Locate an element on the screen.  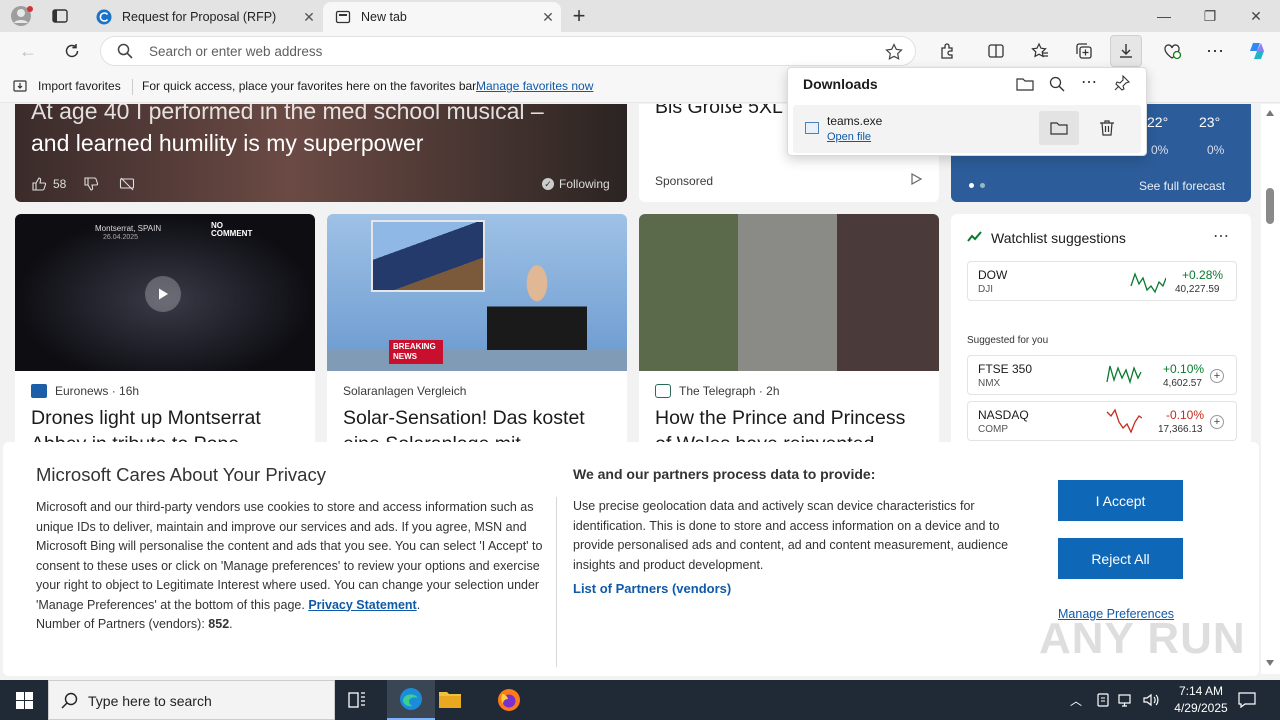
watchlist-row-ftse: FTSE 350 NMX +0.10% 4,602.57 is located at coordinates (1102, 375).